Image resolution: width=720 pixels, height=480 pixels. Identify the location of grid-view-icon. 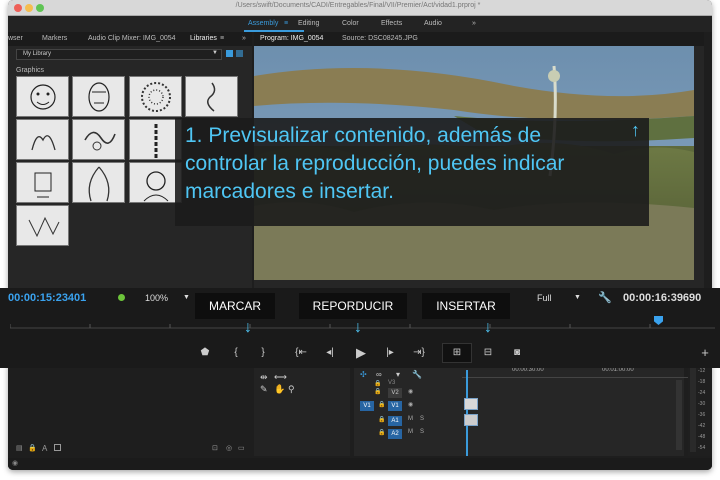
(229, 53).